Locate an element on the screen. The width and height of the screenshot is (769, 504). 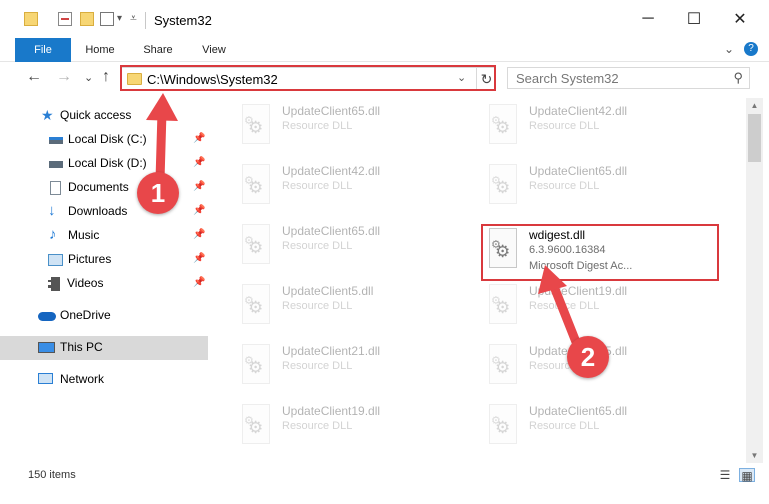
step-2-badge: 2 is located at coordinates (588, 357).